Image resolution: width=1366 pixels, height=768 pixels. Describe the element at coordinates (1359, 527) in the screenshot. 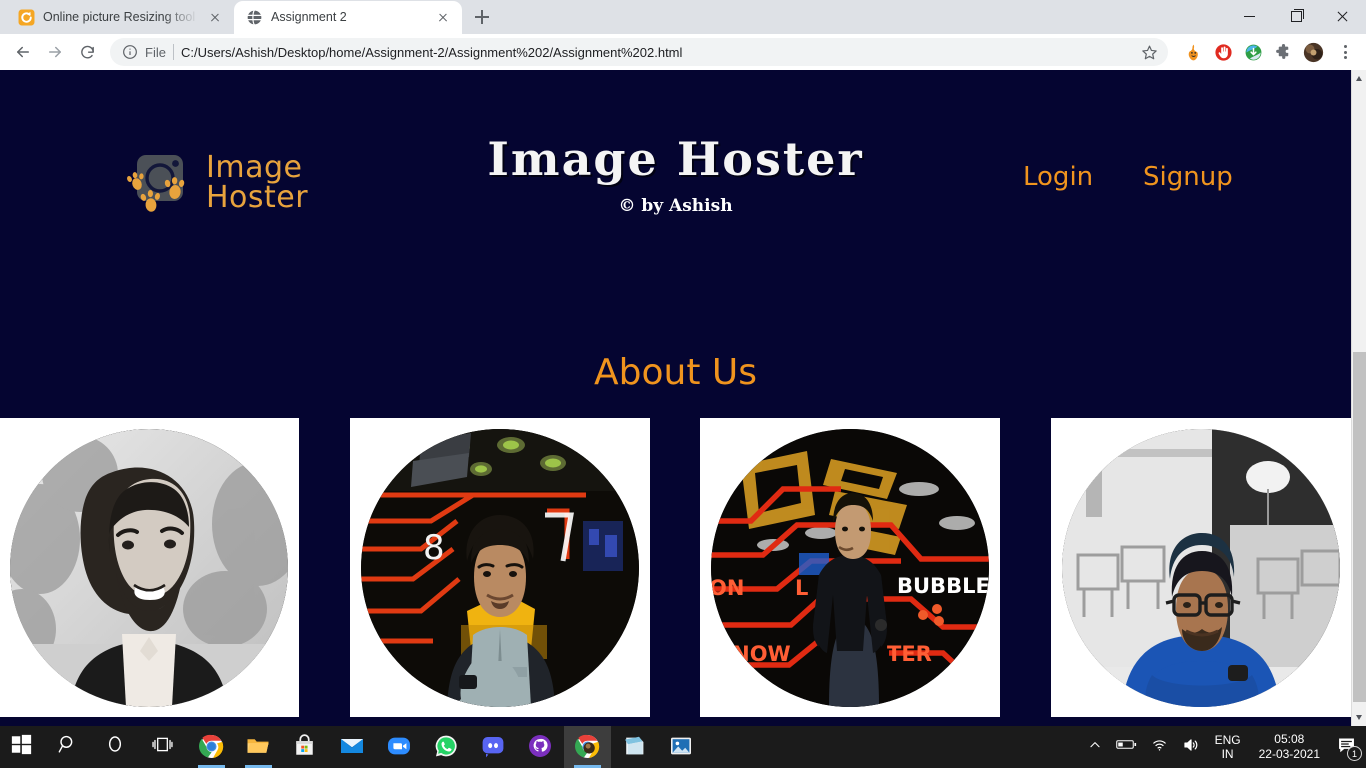

I see `scrollbar-thumb` at that location.